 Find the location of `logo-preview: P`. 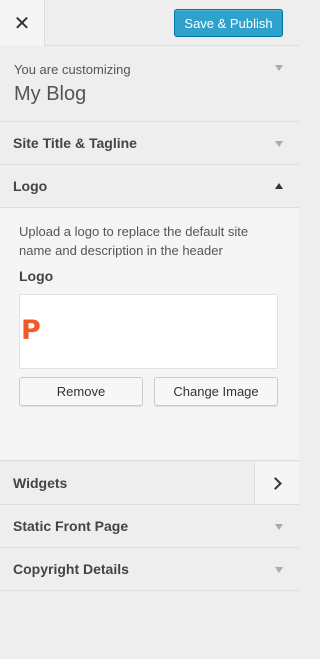

logo-preview: P is located at coordinates (148, 331).